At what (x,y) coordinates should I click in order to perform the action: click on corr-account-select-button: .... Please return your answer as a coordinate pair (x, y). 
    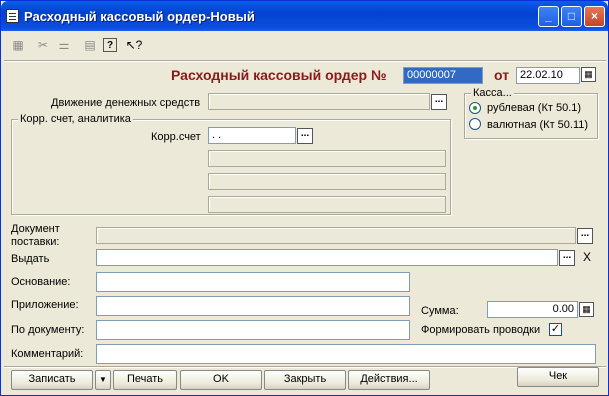
    Looking at the image, I should click on (305, 136).